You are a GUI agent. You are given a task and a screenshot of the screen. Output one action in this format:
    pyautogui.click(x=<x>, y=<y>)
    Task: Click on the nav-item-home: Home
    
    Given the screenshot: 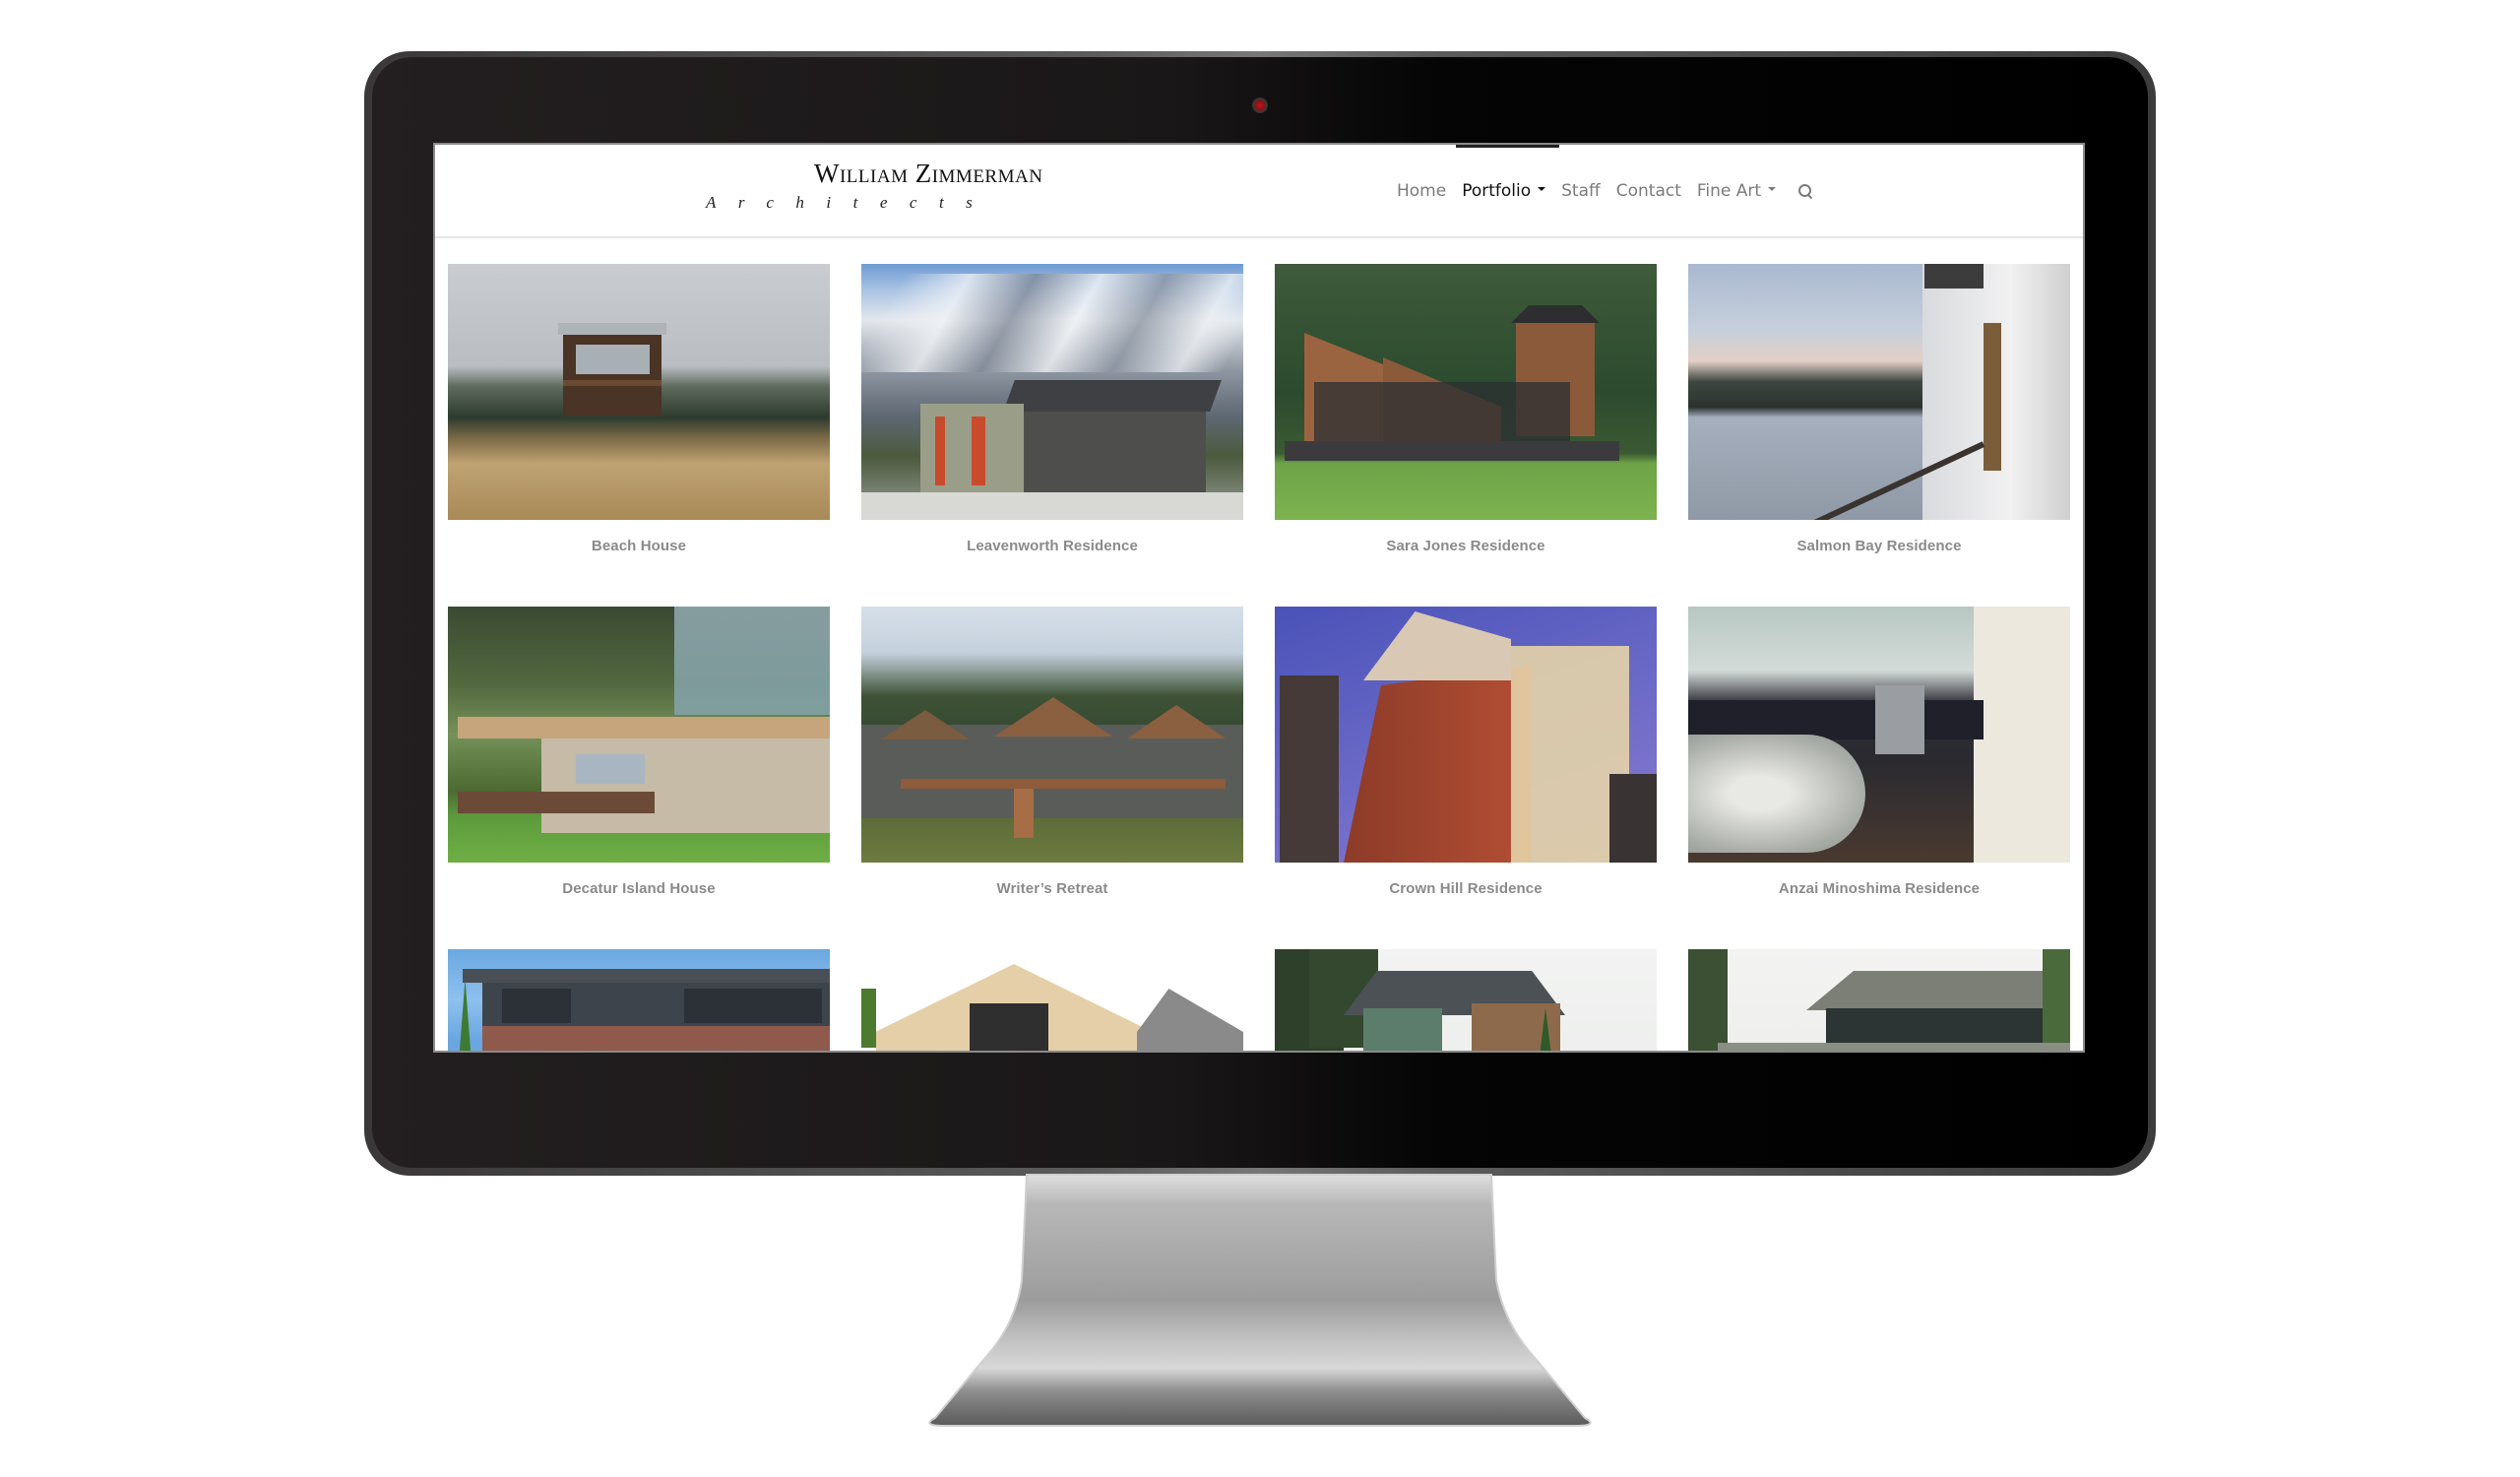 What is the action you would take?
    pyautogui.click(x=1421, y=191)
    